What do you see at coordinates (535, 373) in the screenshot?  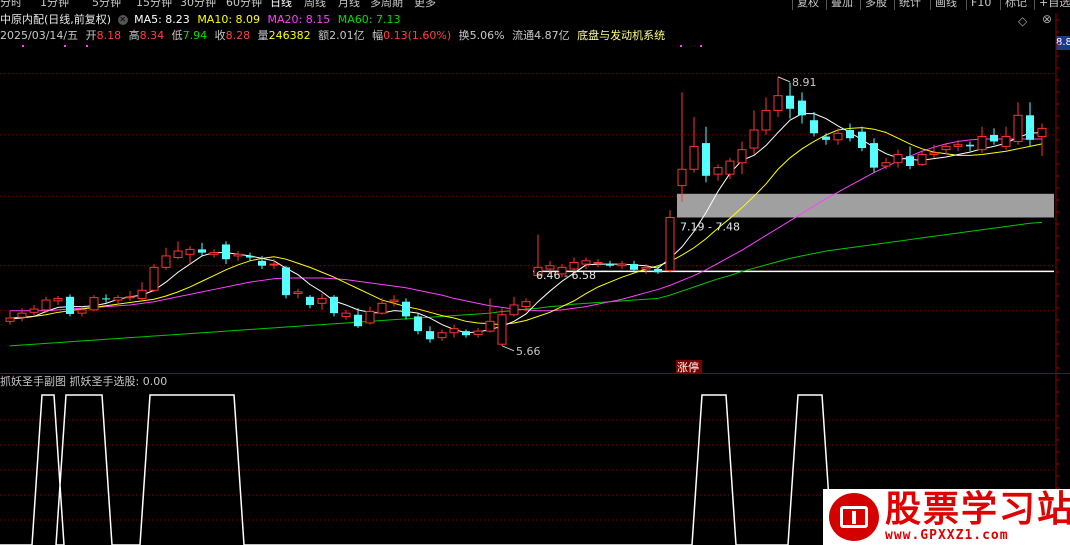 I see `panel-divider` at bounding box center [535, 373].